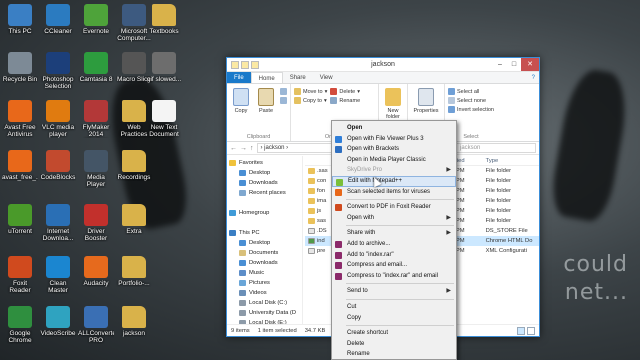 The image size is (640, 360). What do you see at coordinates (264, 293) in the screenshot?
I see `nav-videos: Videos` at bounding box center [264, 293].